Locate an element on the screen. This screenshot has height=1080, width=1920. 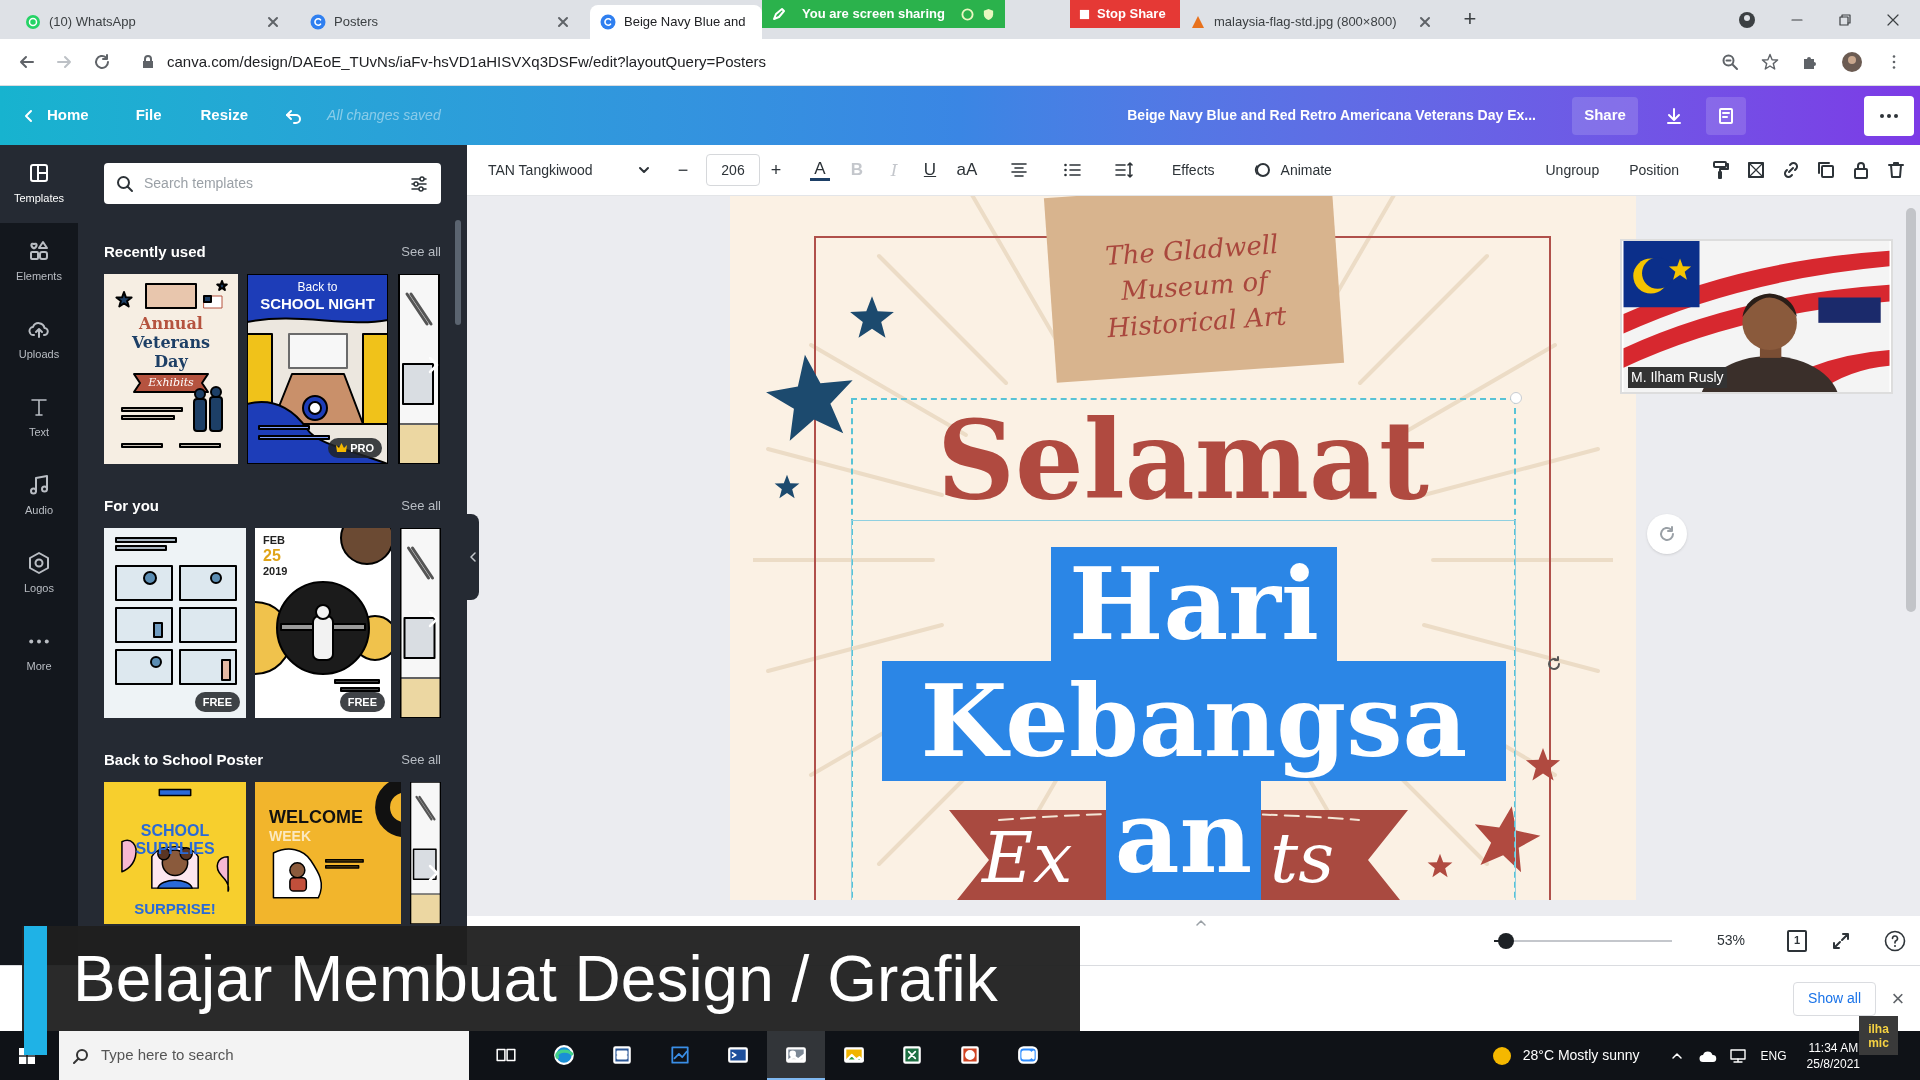
panel-collapse-button is located at coordinates (473, 557).